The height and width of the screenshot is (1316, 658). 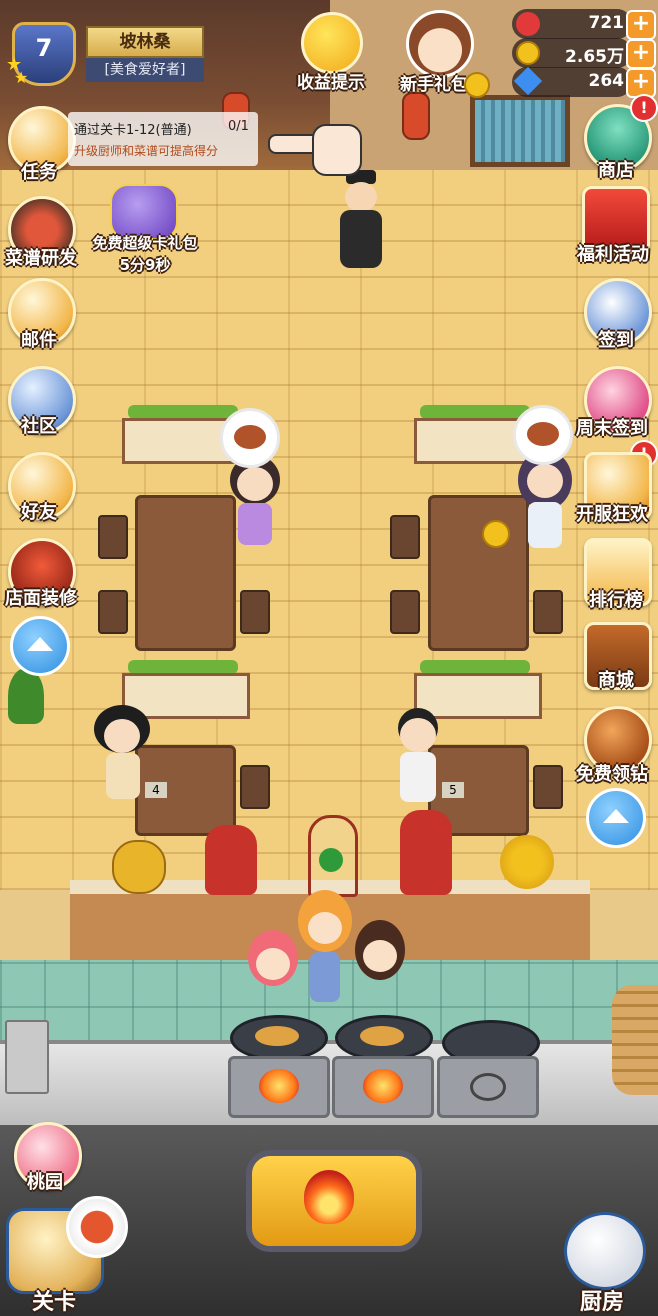 What do you see at coordinates (41, 576) in the screenshot?
I see `store-decoration-button: 店面装修` at bounding box center [41, 576].